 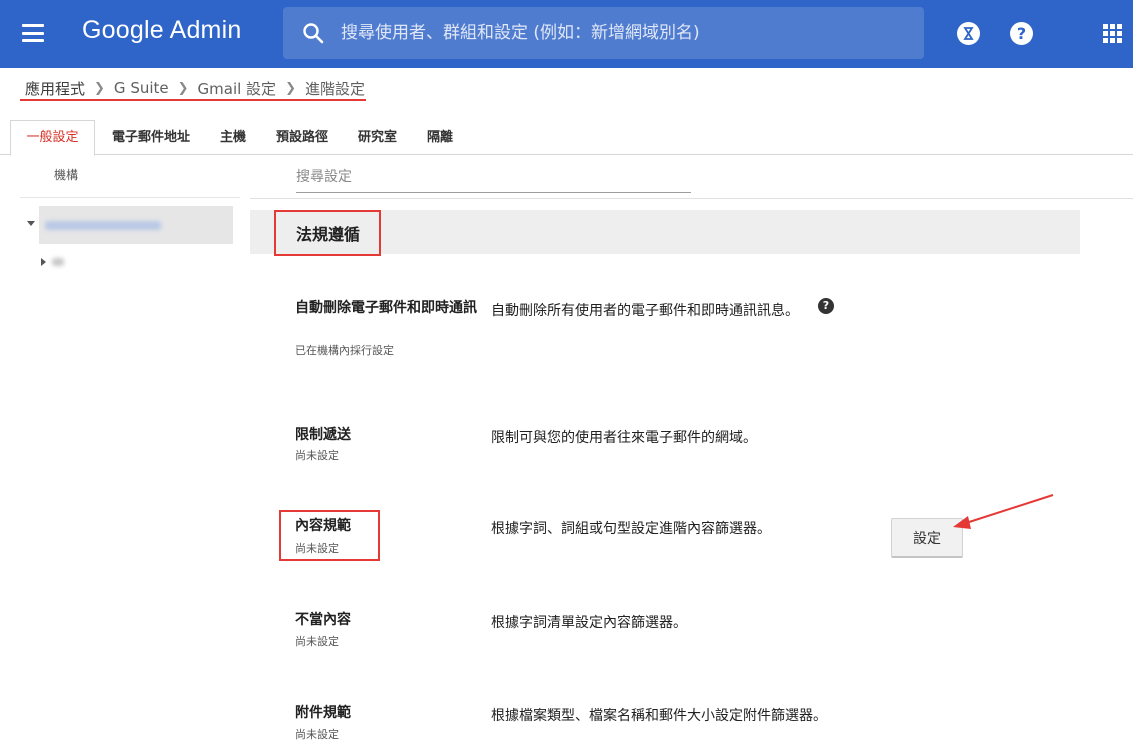 I want to click on setting-name: 附件規範, so click(x=390, y=713).